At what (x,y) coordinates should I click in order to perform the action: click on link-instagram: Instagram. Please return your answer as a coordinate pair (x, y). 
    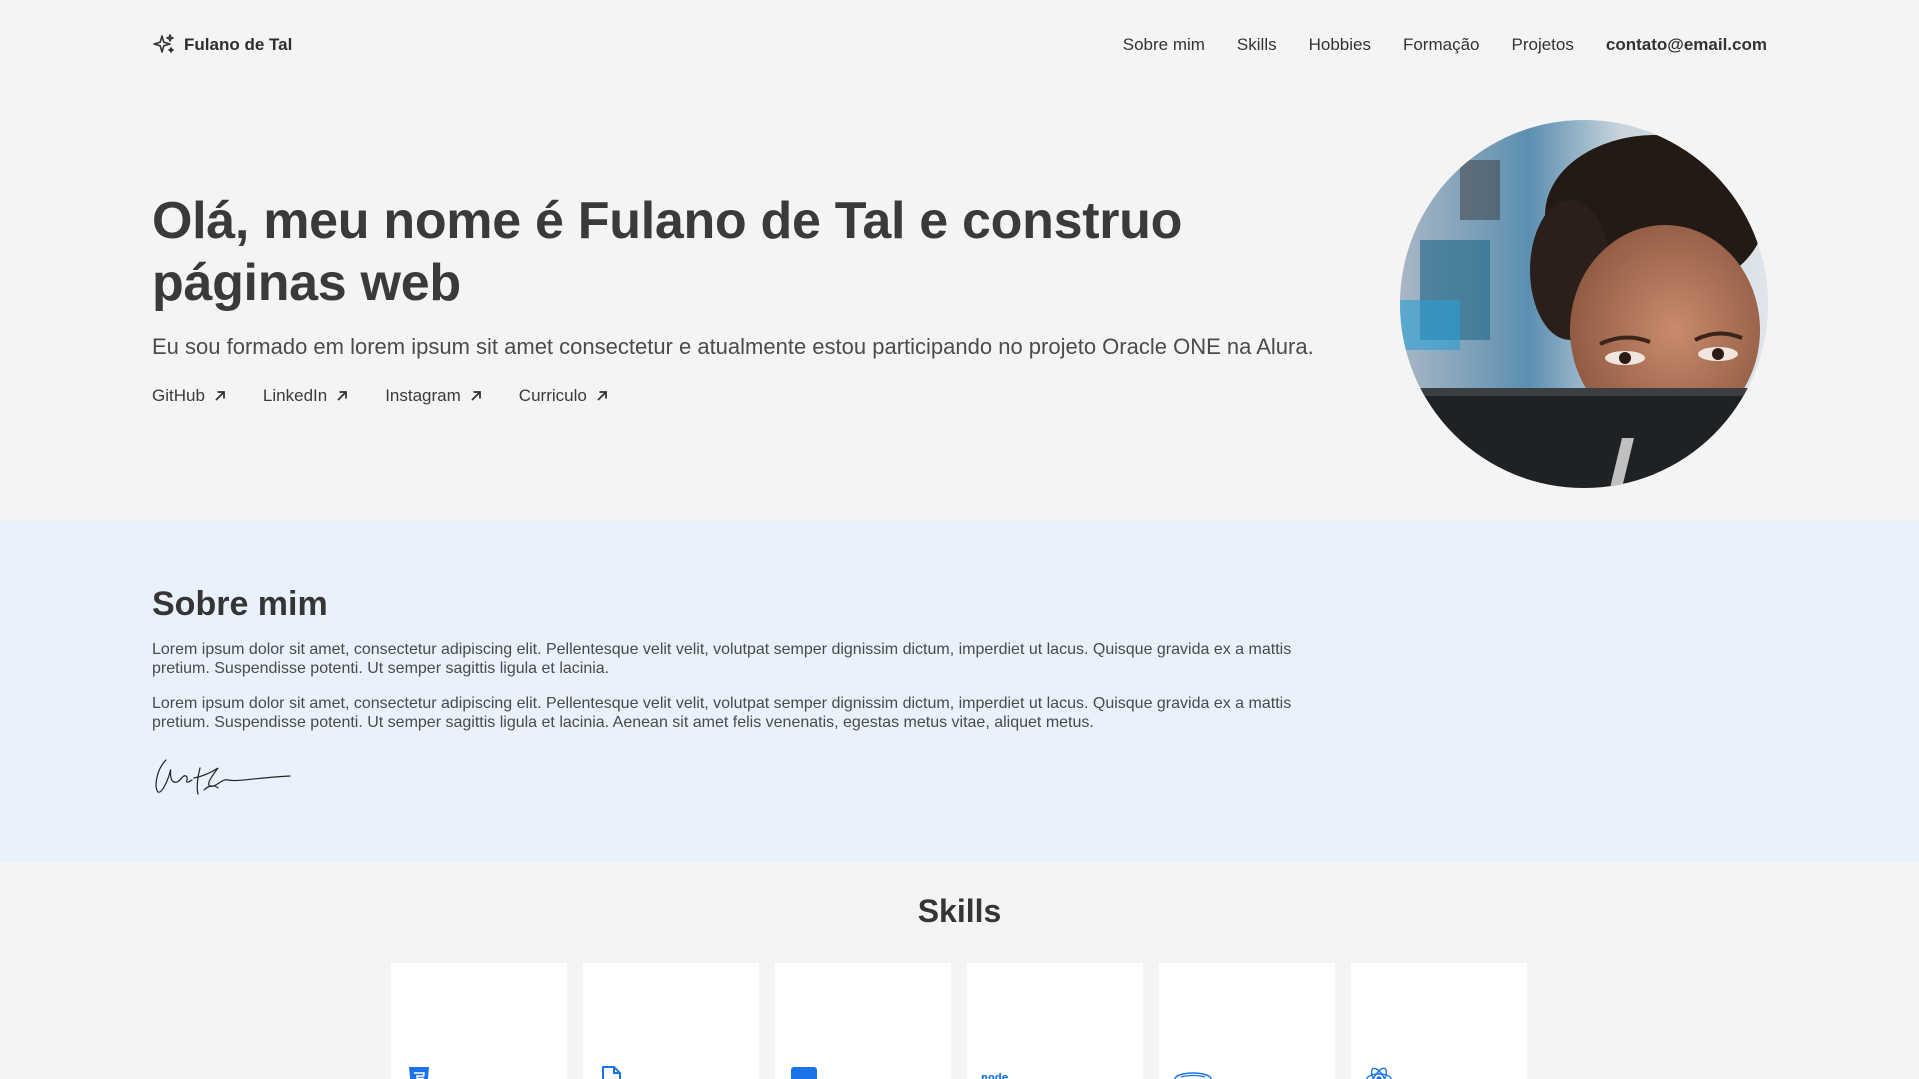
    Looking at the image, I should click on (434, 396).